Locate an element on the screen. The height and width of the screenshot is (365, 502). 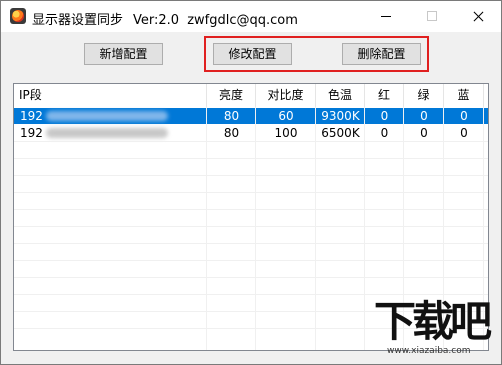
column-header-blue: 蓝 is located at coordinates (464, 95).